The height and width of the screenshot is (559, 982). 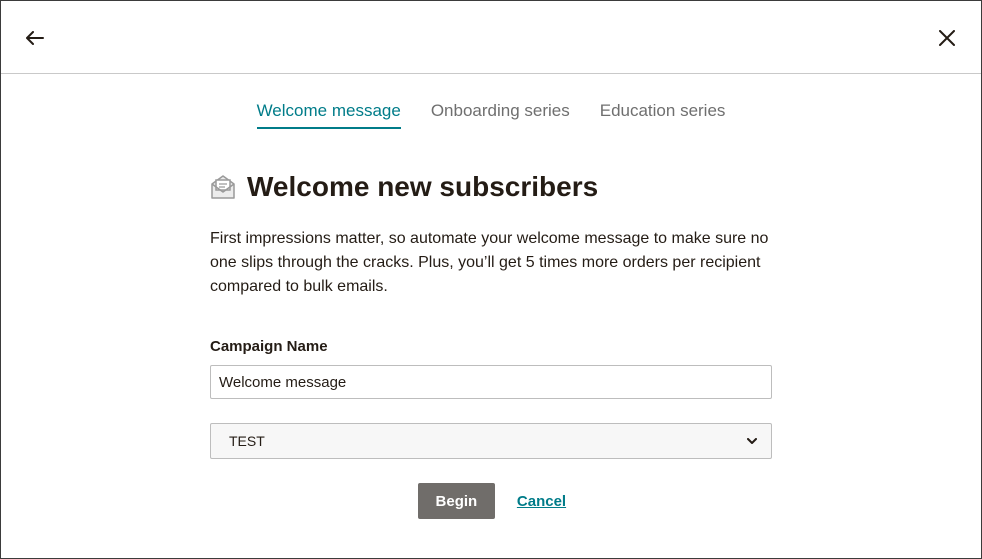 What do you see at coordinates (223, 187) in the screenshot?
I see `envelope-open-icon` at bounding box center [223, 187].